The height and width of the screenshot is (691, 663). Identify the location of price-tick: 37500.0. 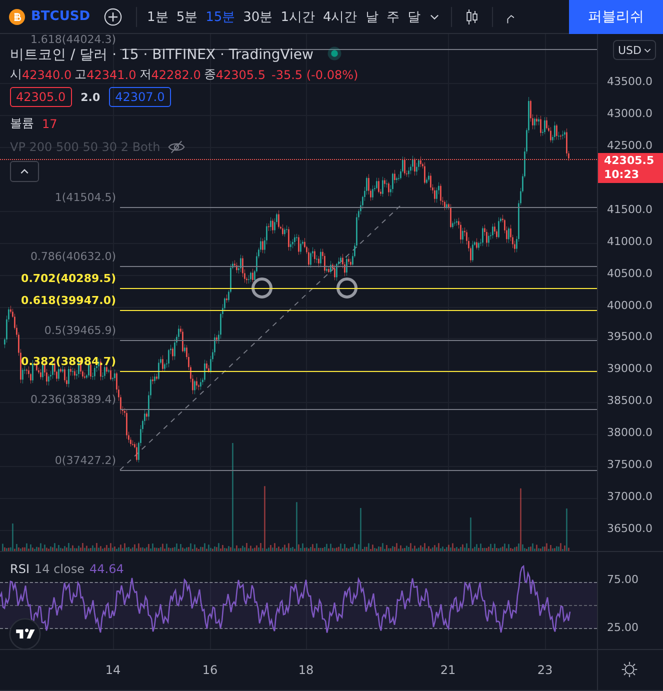
(629, 464).